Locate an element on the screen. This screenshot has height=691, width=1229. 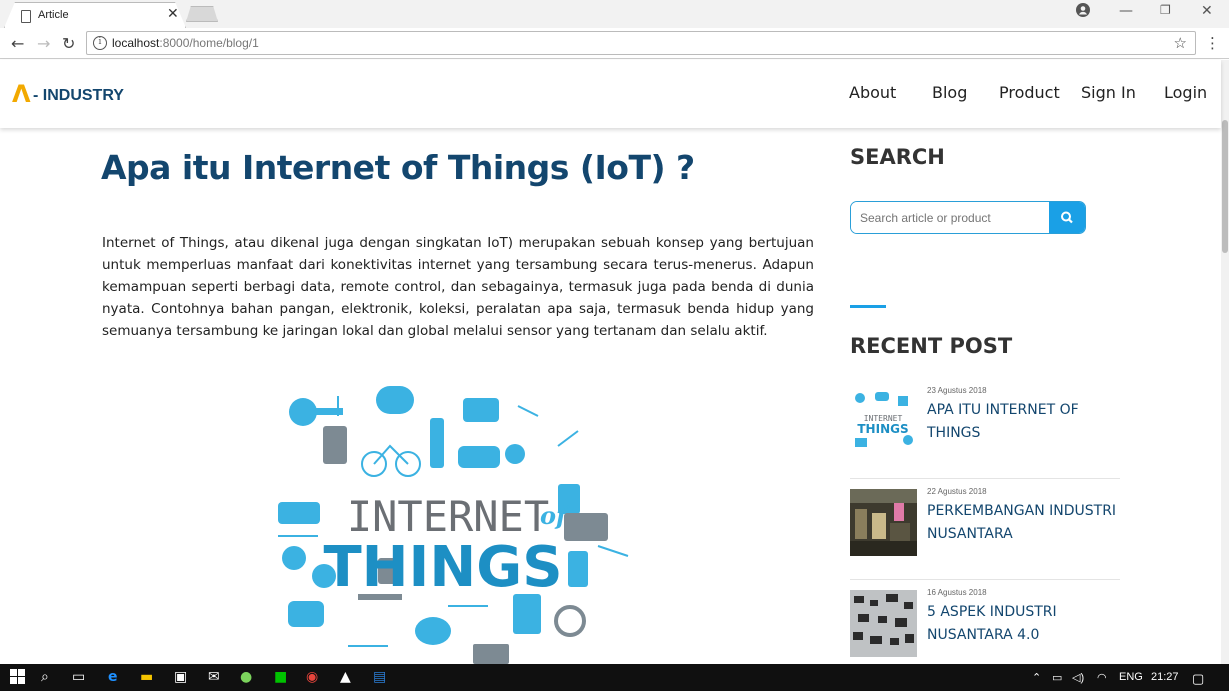
tray-chevron-icon: ⌃ is located at coordinates (1036, 677).